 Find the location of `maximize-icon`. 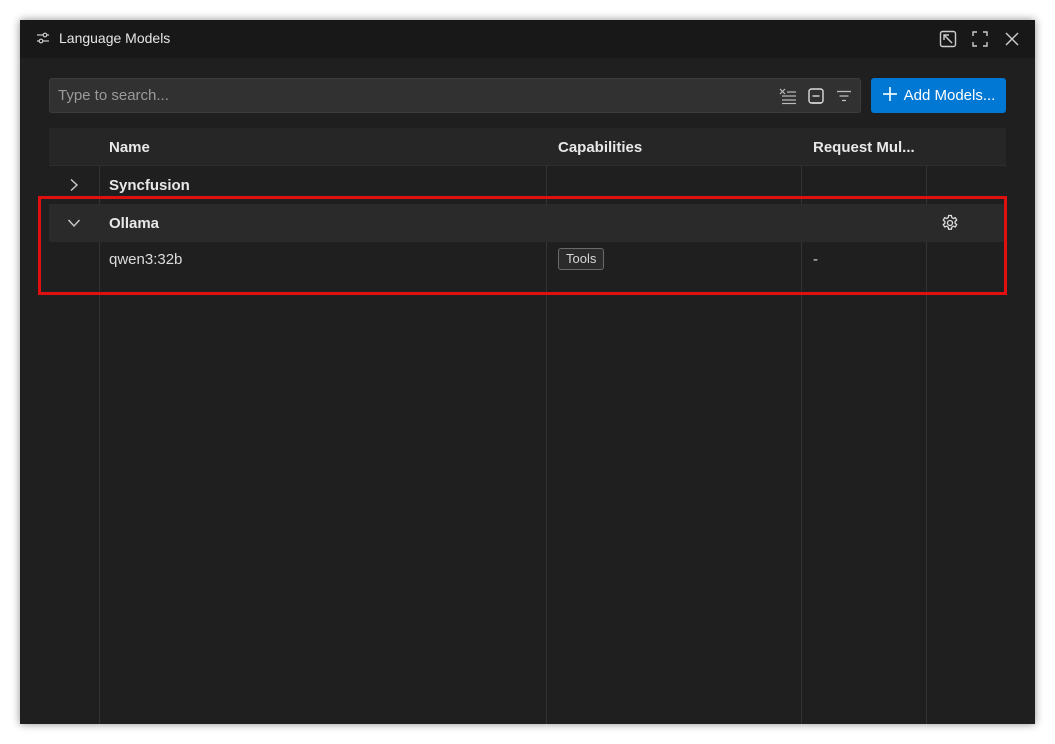

maximize-icon is located at coordinates (980, 39).